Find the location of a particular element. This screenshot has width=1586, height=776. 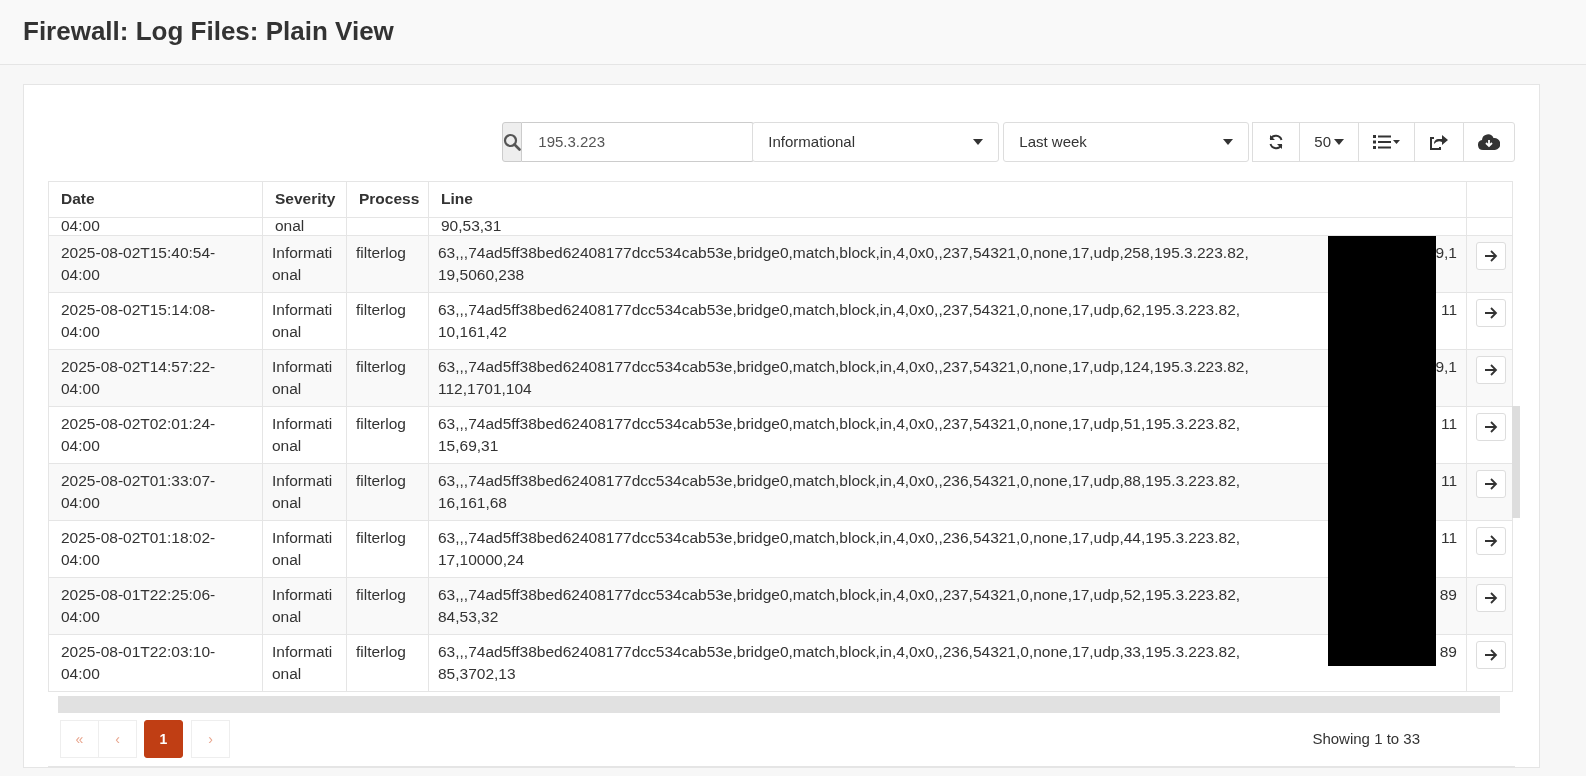

severity-dropdown: Informational is located at coordinates (876, 142).